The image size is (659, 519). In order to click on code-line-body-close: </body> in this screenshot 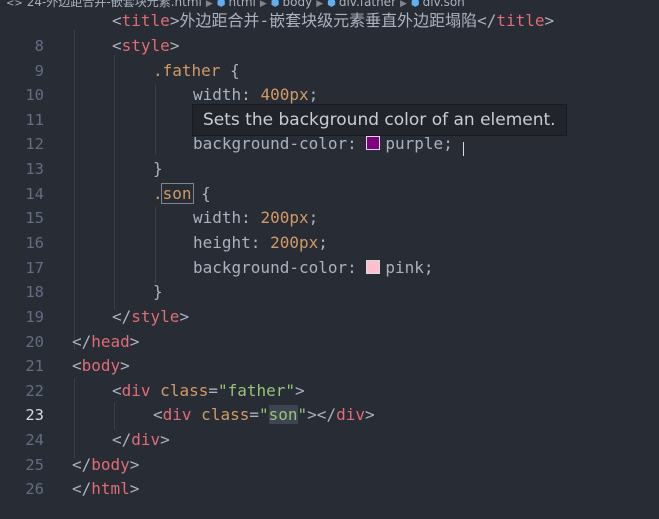, I will do `click(105, 465)`.